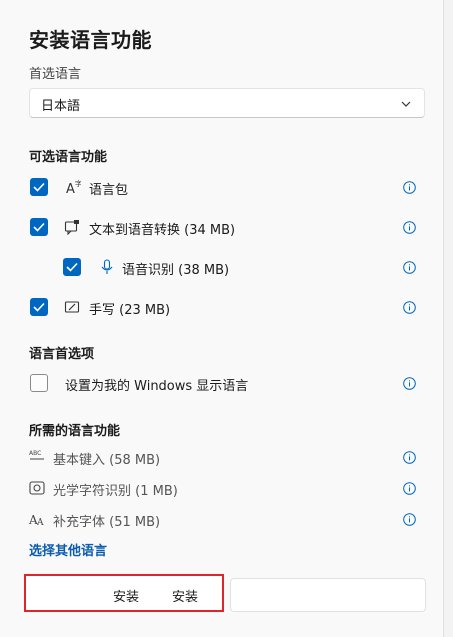 Image resolution: width=453 pixels, height=637 pixels. What do you see at coordinates (115, 491) in the screenshot?
I see `ocr-label: 光学字符识别 (1 MB)` at bounding box center [115, 491].